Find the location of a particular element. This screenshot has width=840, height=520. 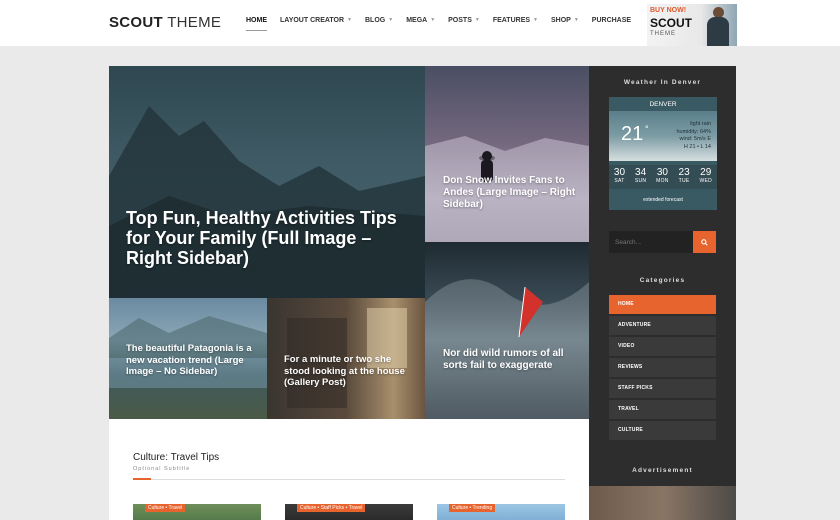

weather-humidity: humidity: 64% is located at coordinates (693, 131).